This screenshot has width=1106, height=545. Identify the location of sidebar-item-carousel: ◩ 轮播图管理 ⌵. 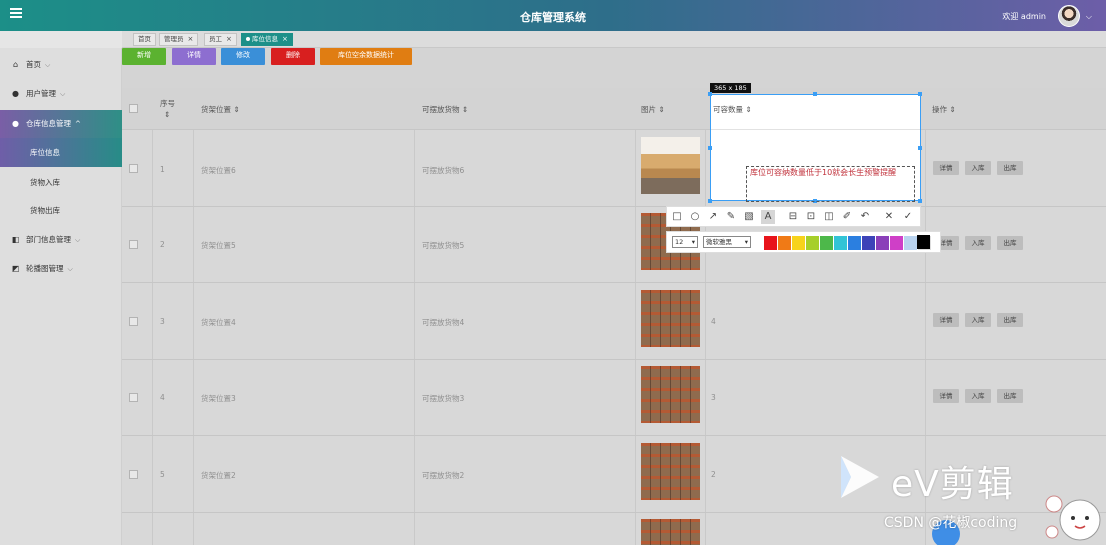
(61, 269).